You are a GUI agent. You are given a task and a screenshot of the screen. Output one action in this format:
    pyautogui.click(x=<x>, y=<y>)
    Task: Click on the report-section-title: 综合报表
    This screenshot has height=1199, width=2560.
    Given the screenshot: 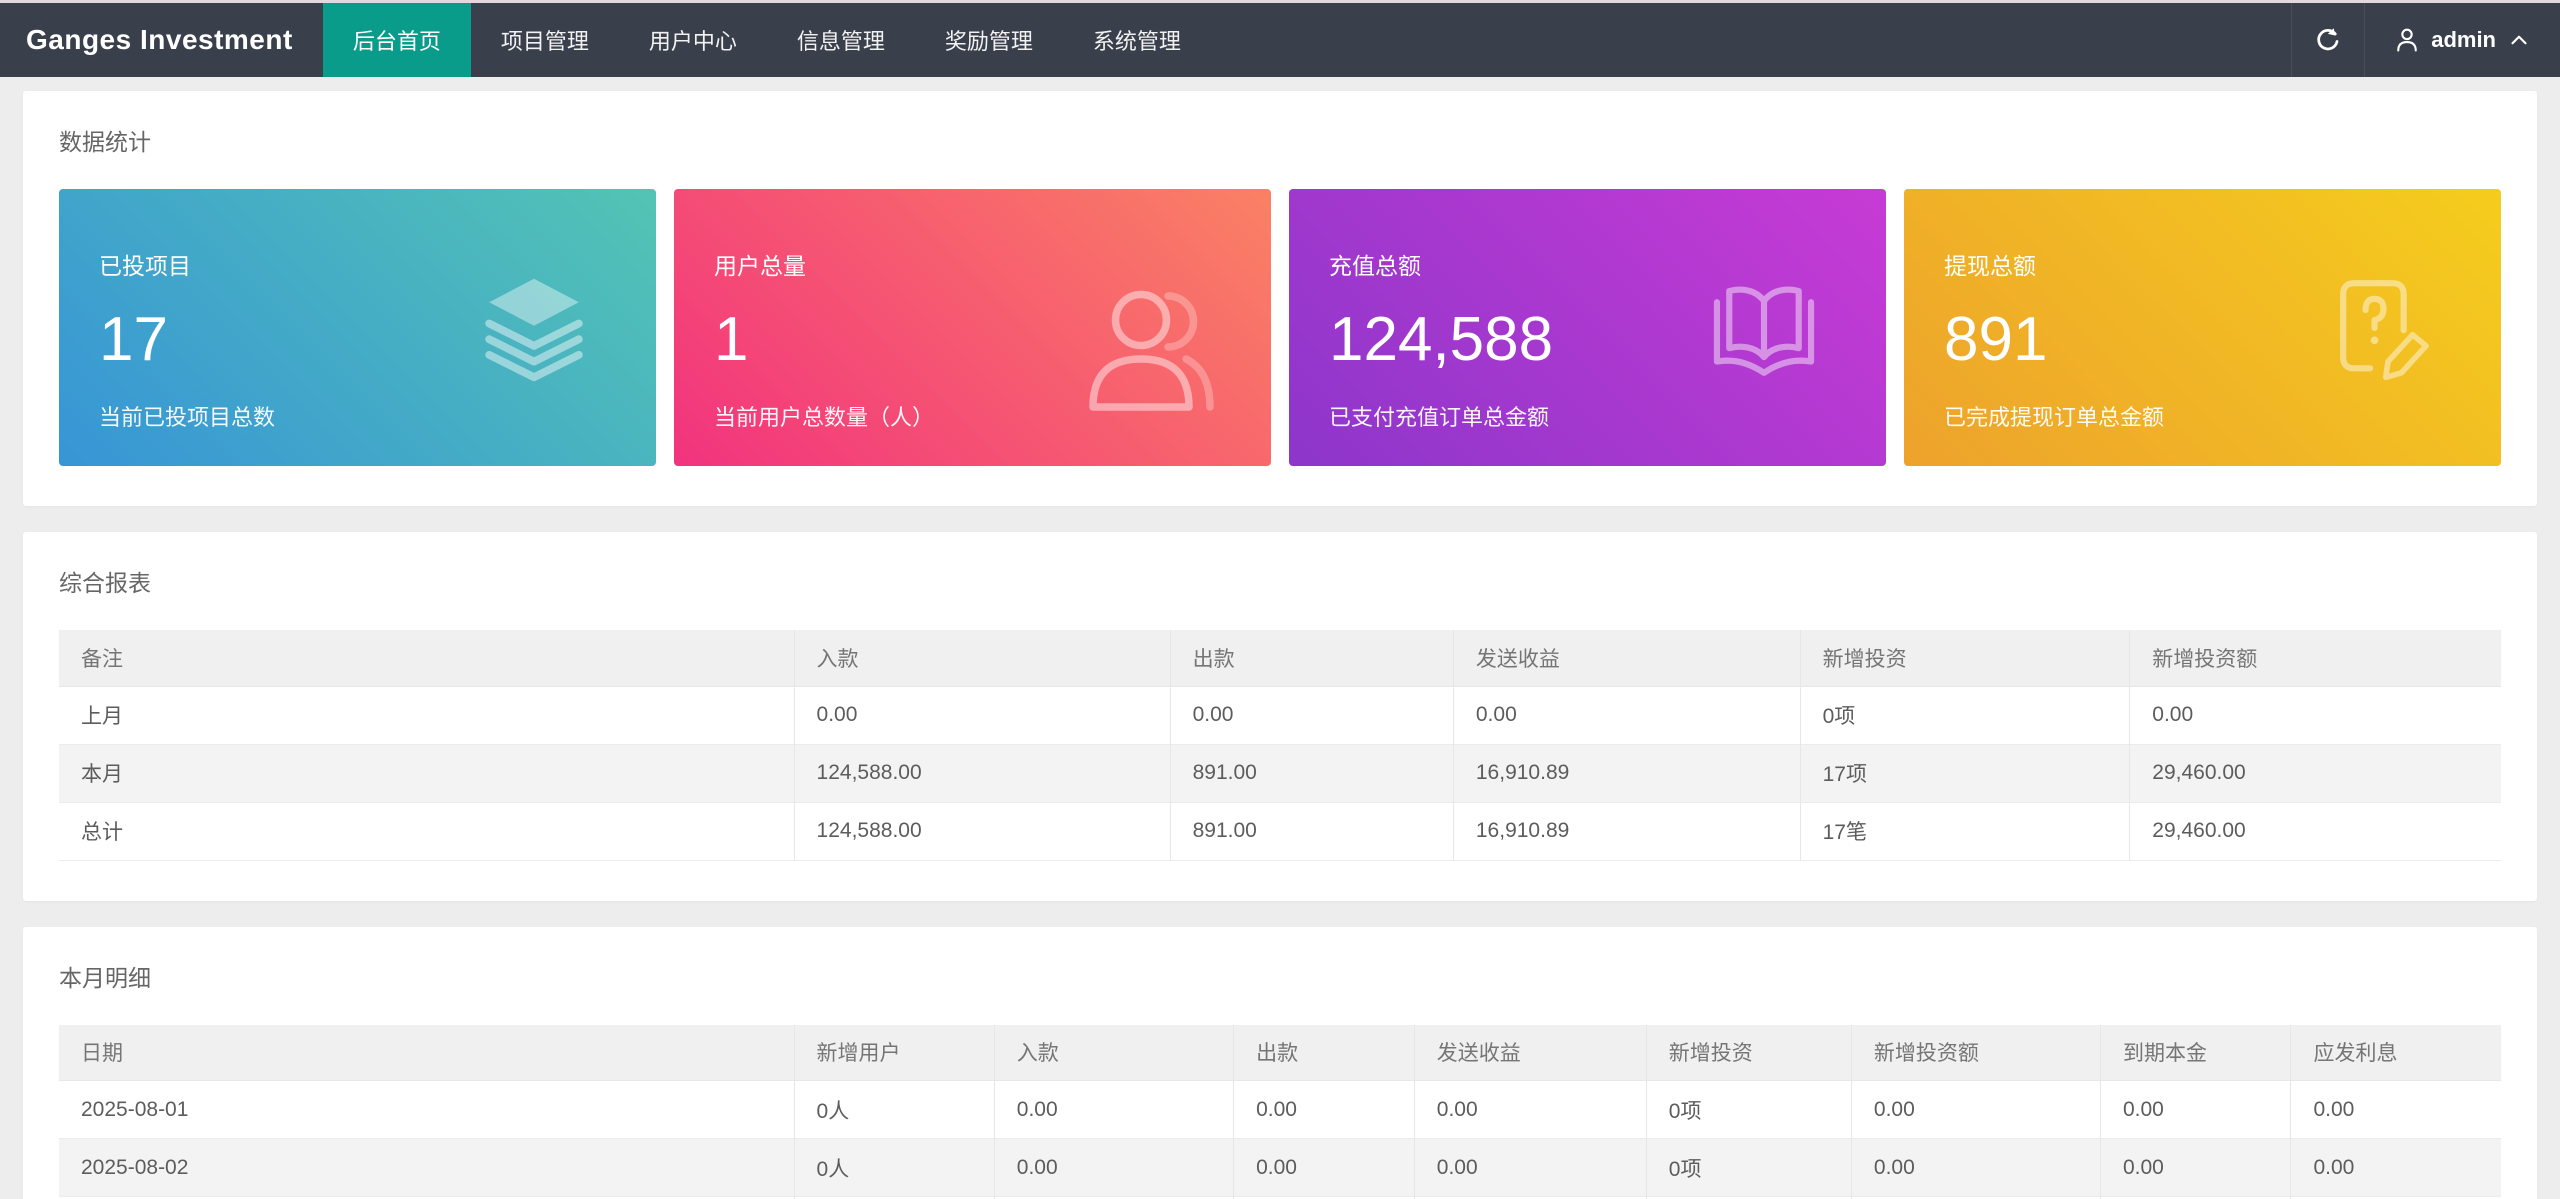 What is the action you would take?
    pyautogui.click(x=105, y=583)
    